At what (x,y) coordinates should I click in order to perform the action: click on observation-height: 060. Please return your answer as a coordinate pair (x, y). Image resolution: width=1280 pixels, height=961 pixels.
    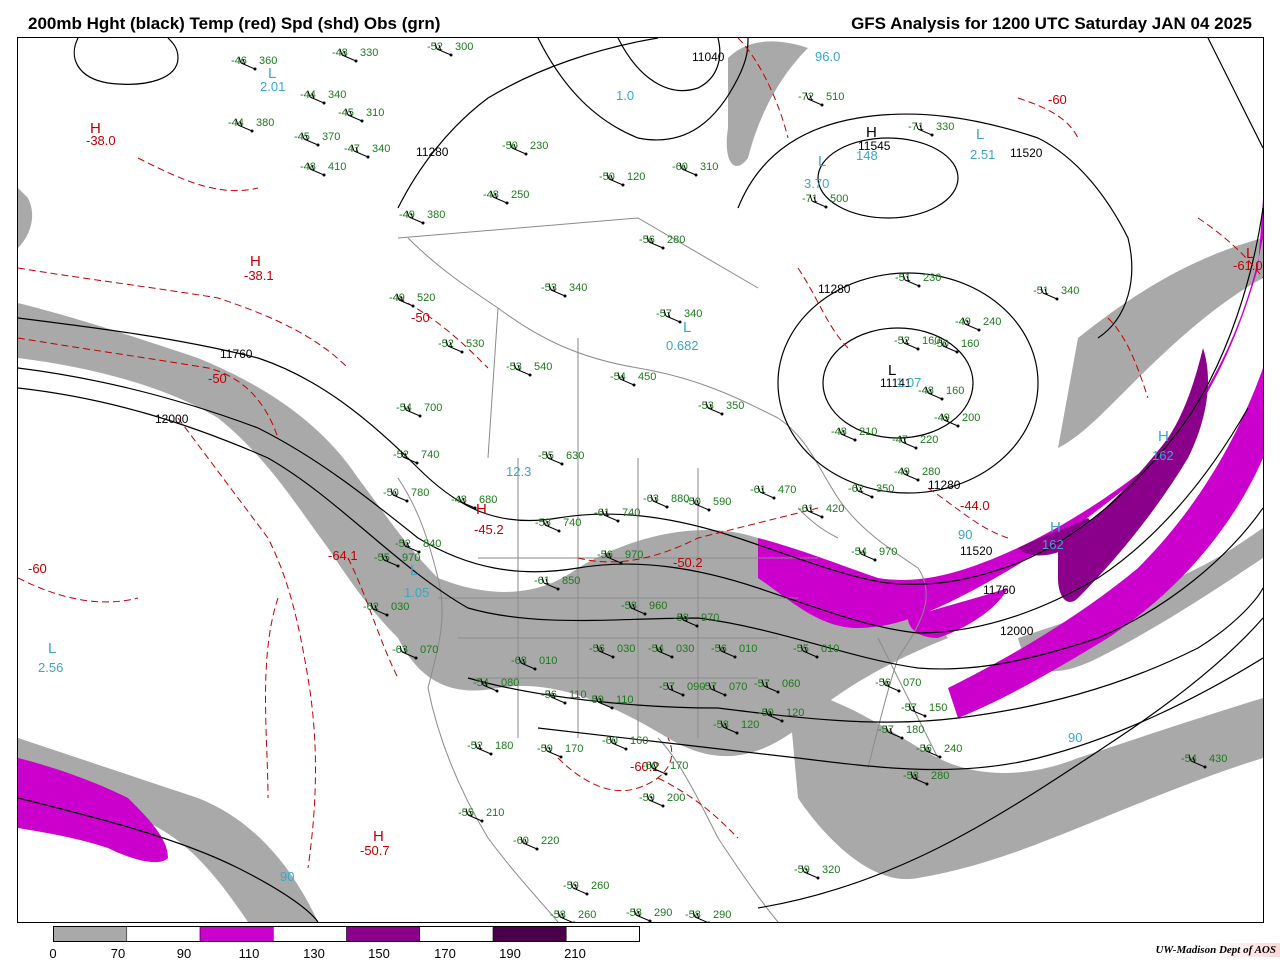
    Looking at the image, I should click on (791, 684).